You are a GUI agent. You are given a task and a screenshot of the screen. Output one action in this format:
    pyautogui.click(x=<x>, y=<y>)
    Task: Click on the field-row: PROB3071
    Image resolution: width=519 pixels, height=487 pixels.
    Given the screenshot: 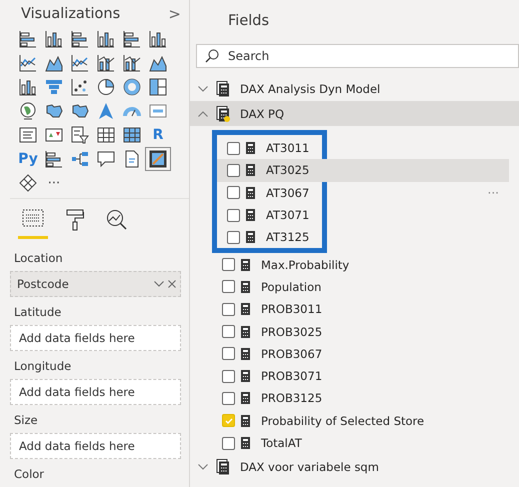 What is the action you would take?
    pyautogui.click(x=354, y=376)
    